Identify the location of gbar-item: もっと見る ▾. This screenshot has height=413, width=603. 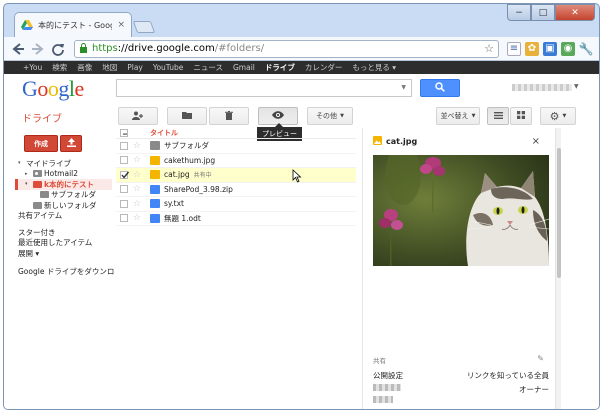
(374, 67).